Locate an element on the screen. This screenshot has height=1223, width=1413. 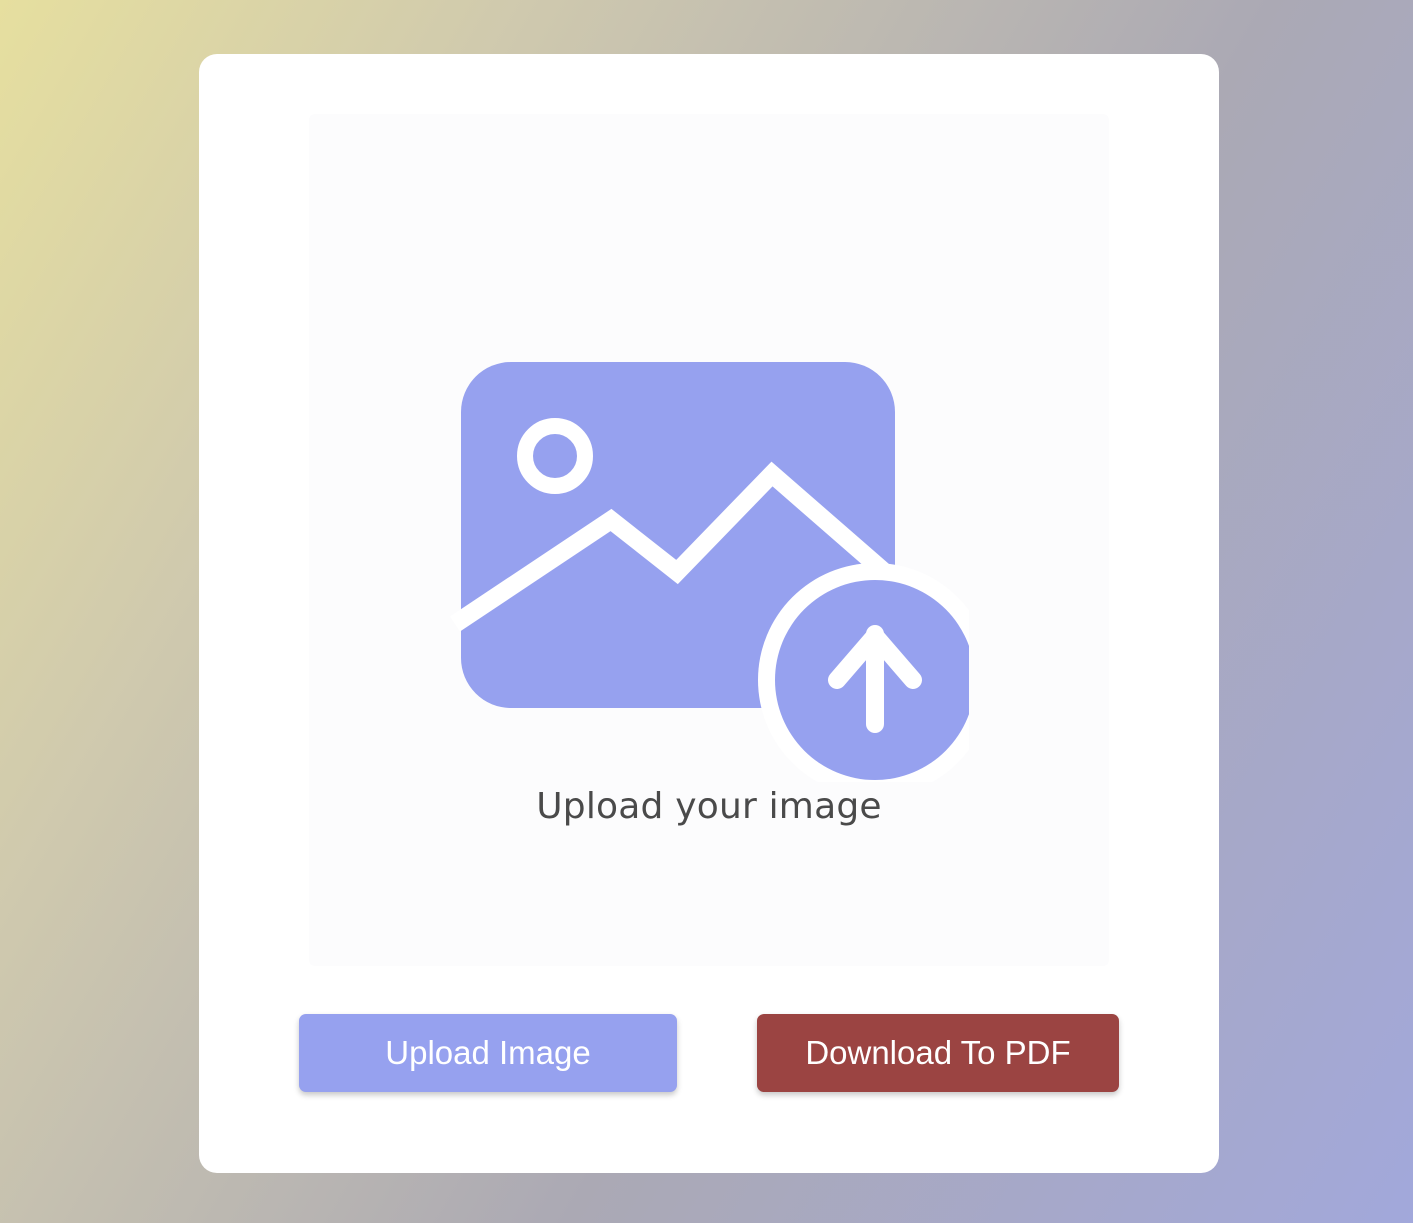
upload-image-button: Upload Image is located at coordinates (488, 1053).